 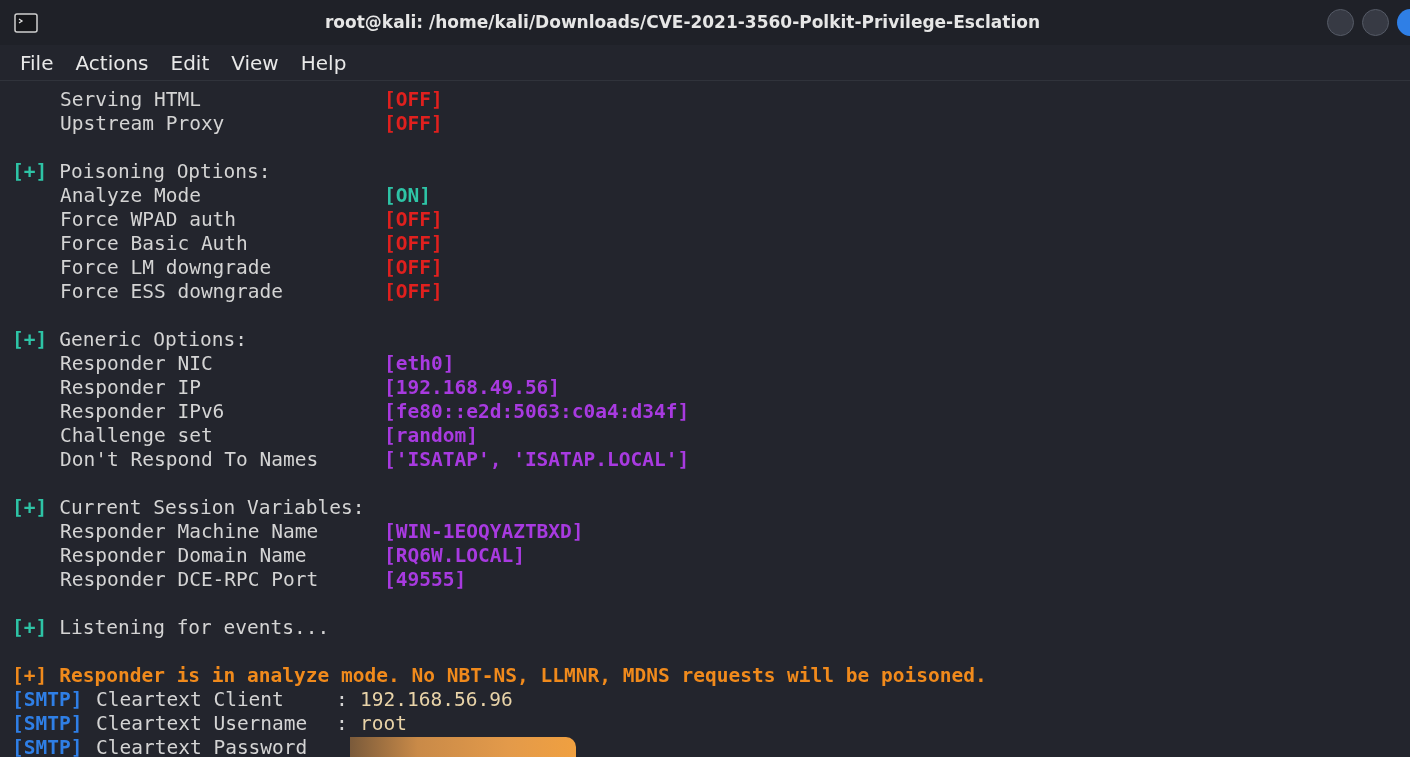 What do you see at coordinates (172, 292) in the screenshot?
I see `option-label: Force ESS downgrade` at bounding box center [172, 292].